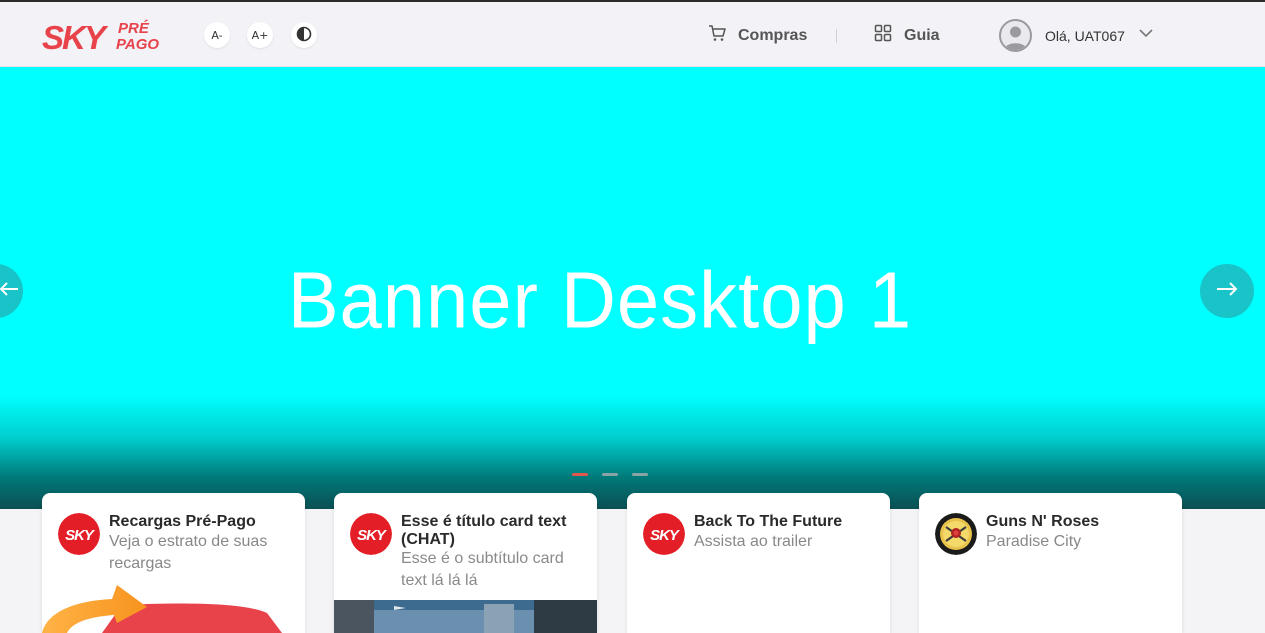 This screenshot has height=633, width=1265. Describe the element at coordinates (217, 35) in the screenshot. I see `font-decrease-button: A-` at that location.